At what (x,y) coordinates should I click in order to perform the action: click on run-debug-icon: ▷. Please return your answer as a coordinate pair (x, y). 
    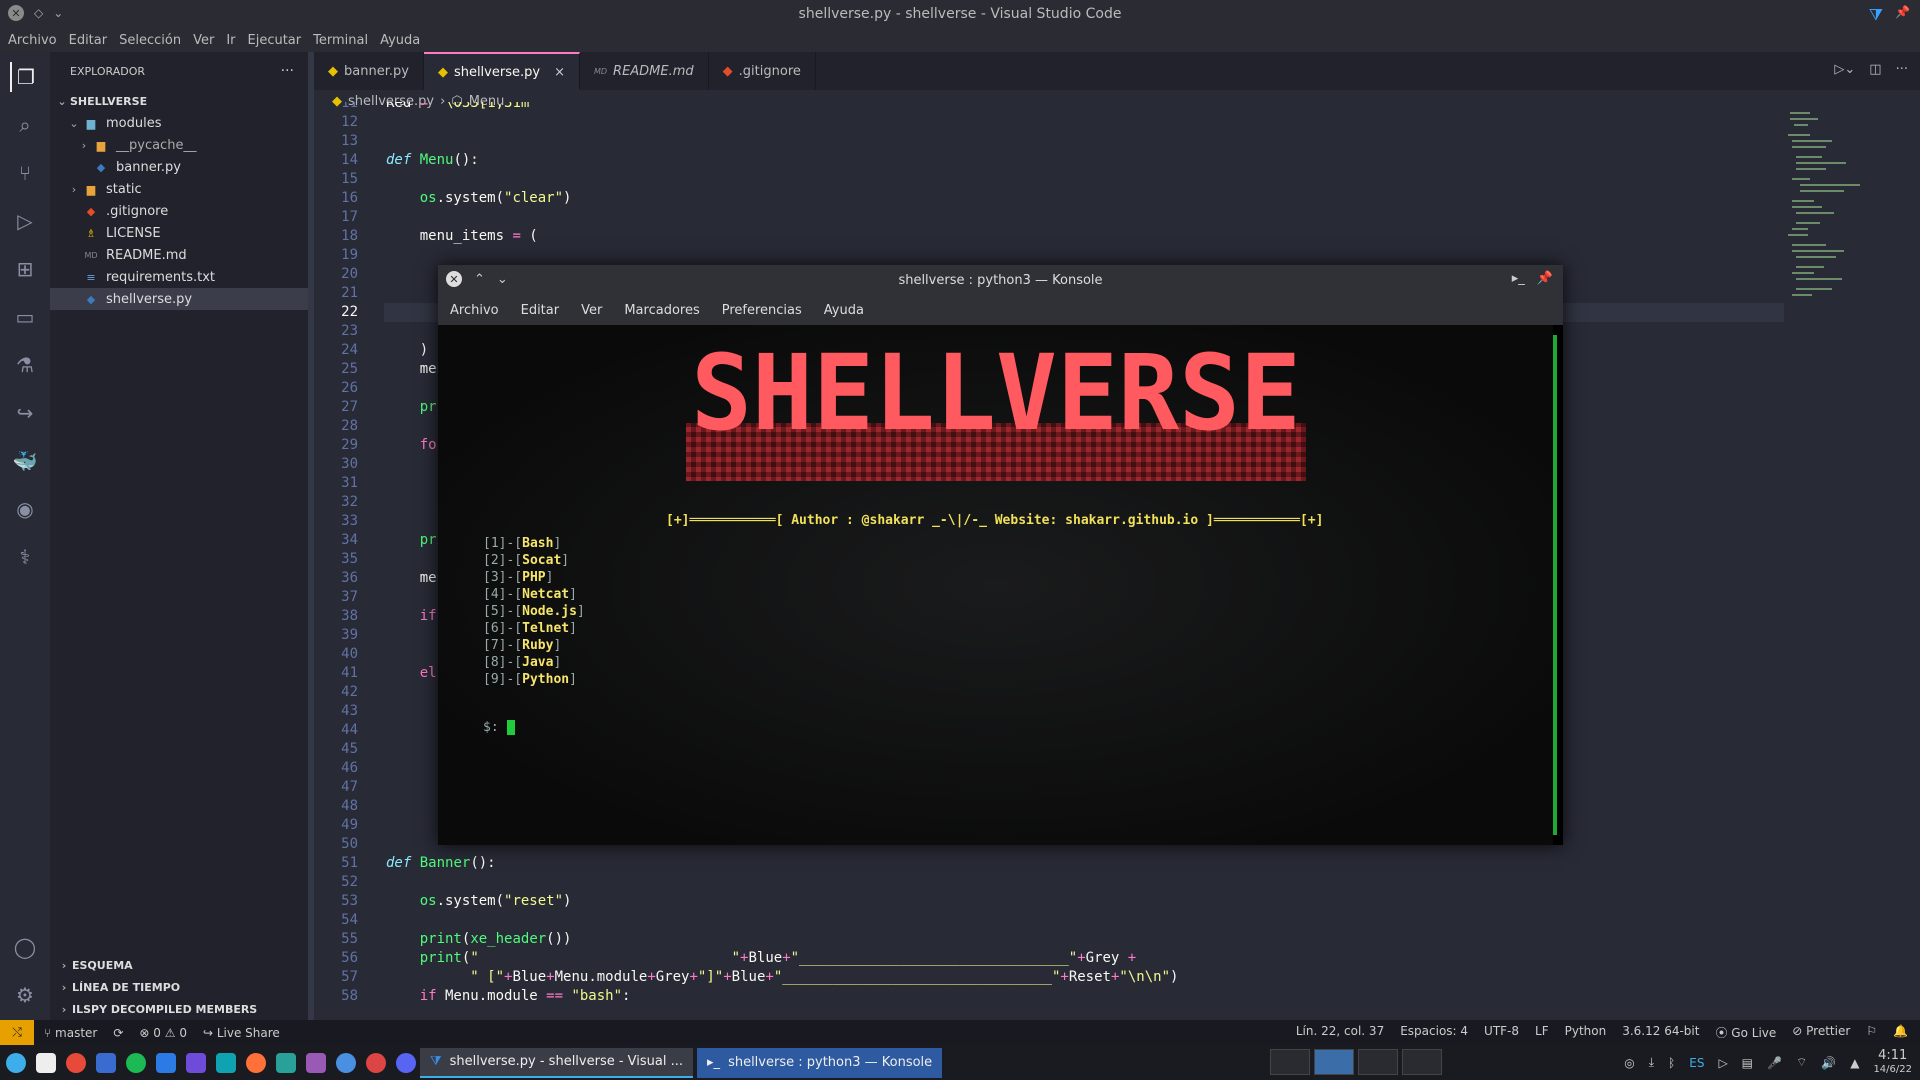
    Looking at the image, I should click on (25, 221).